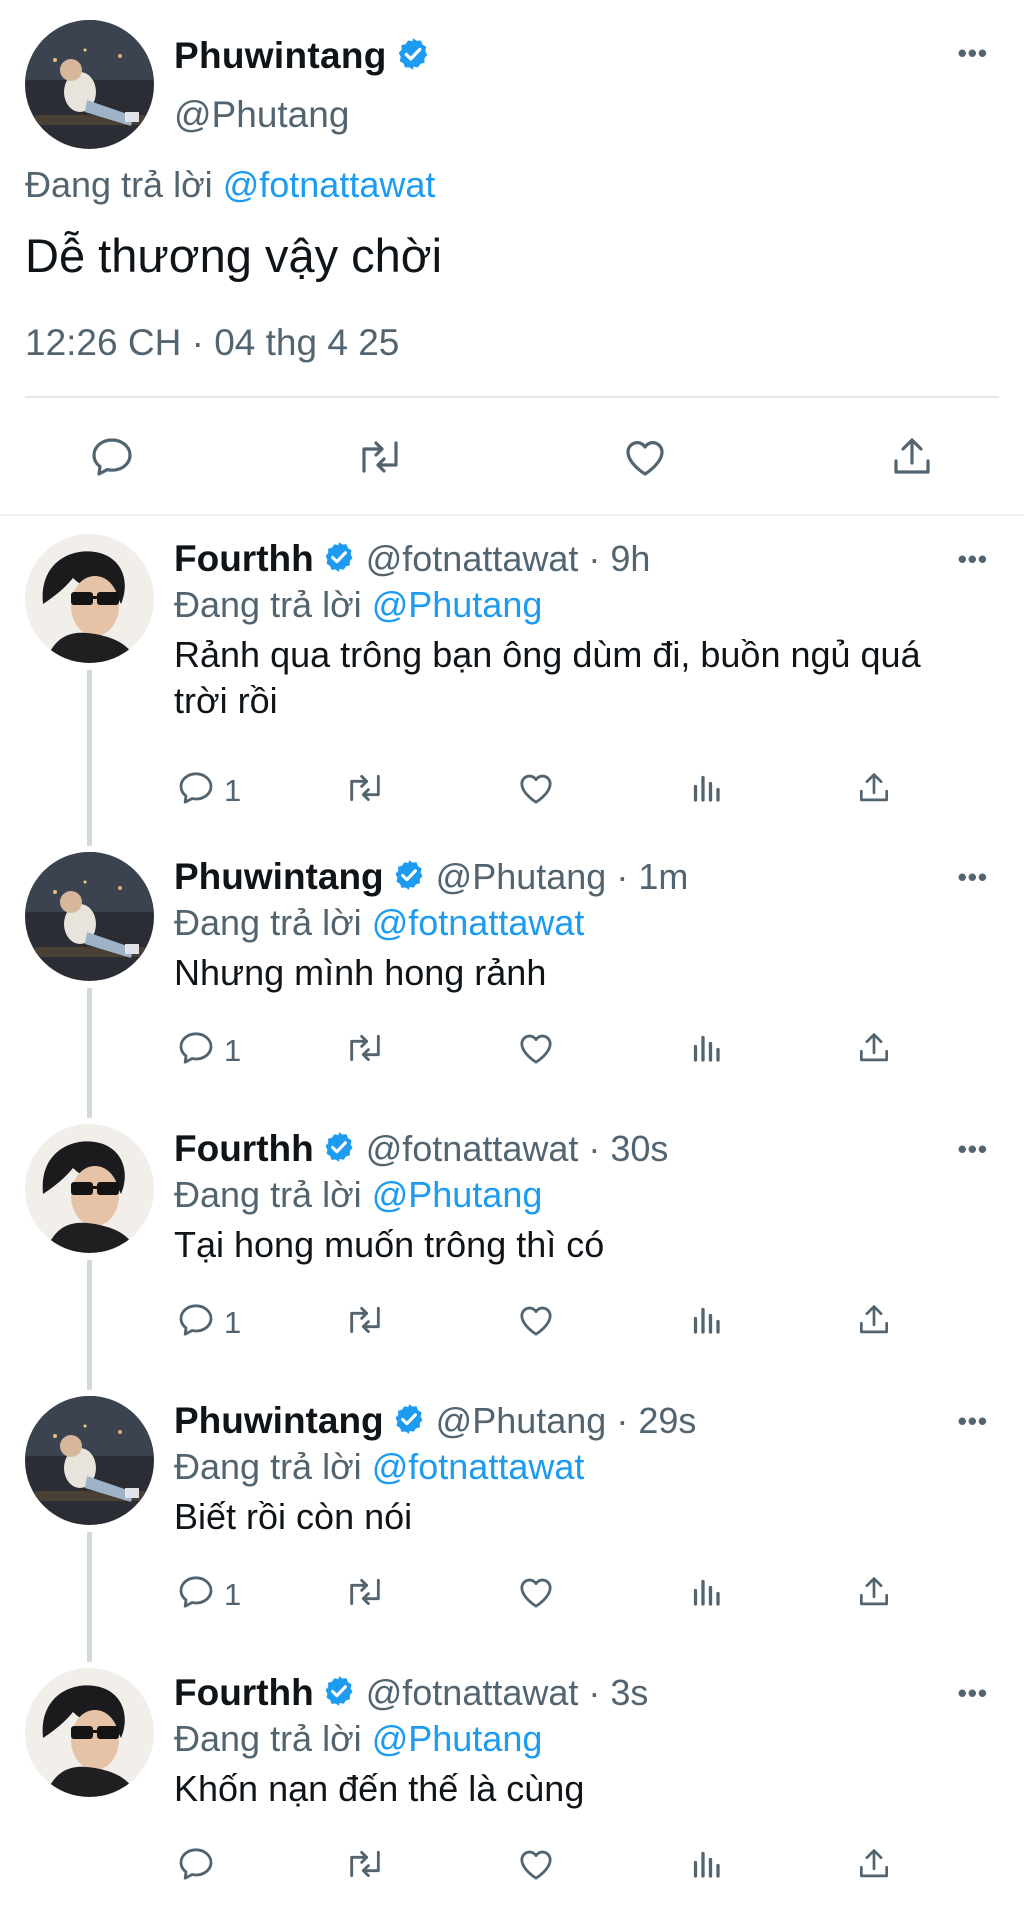 The width and height of the screenshot is (1024, 1920). I want to click on tweet-text: Nhưng mình hong rảnh, so click(360, 972).